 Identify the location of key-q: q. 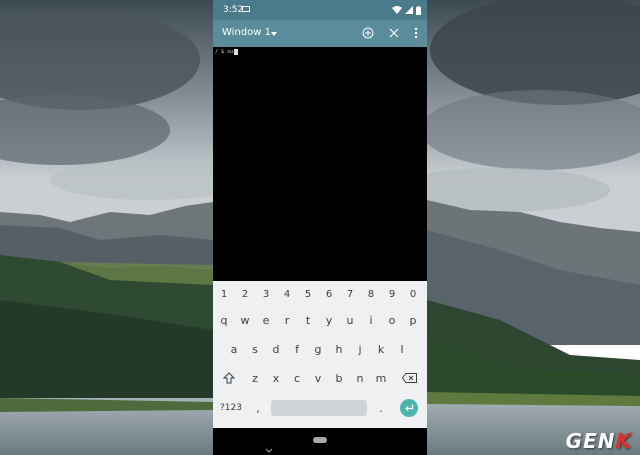
(224, 320).